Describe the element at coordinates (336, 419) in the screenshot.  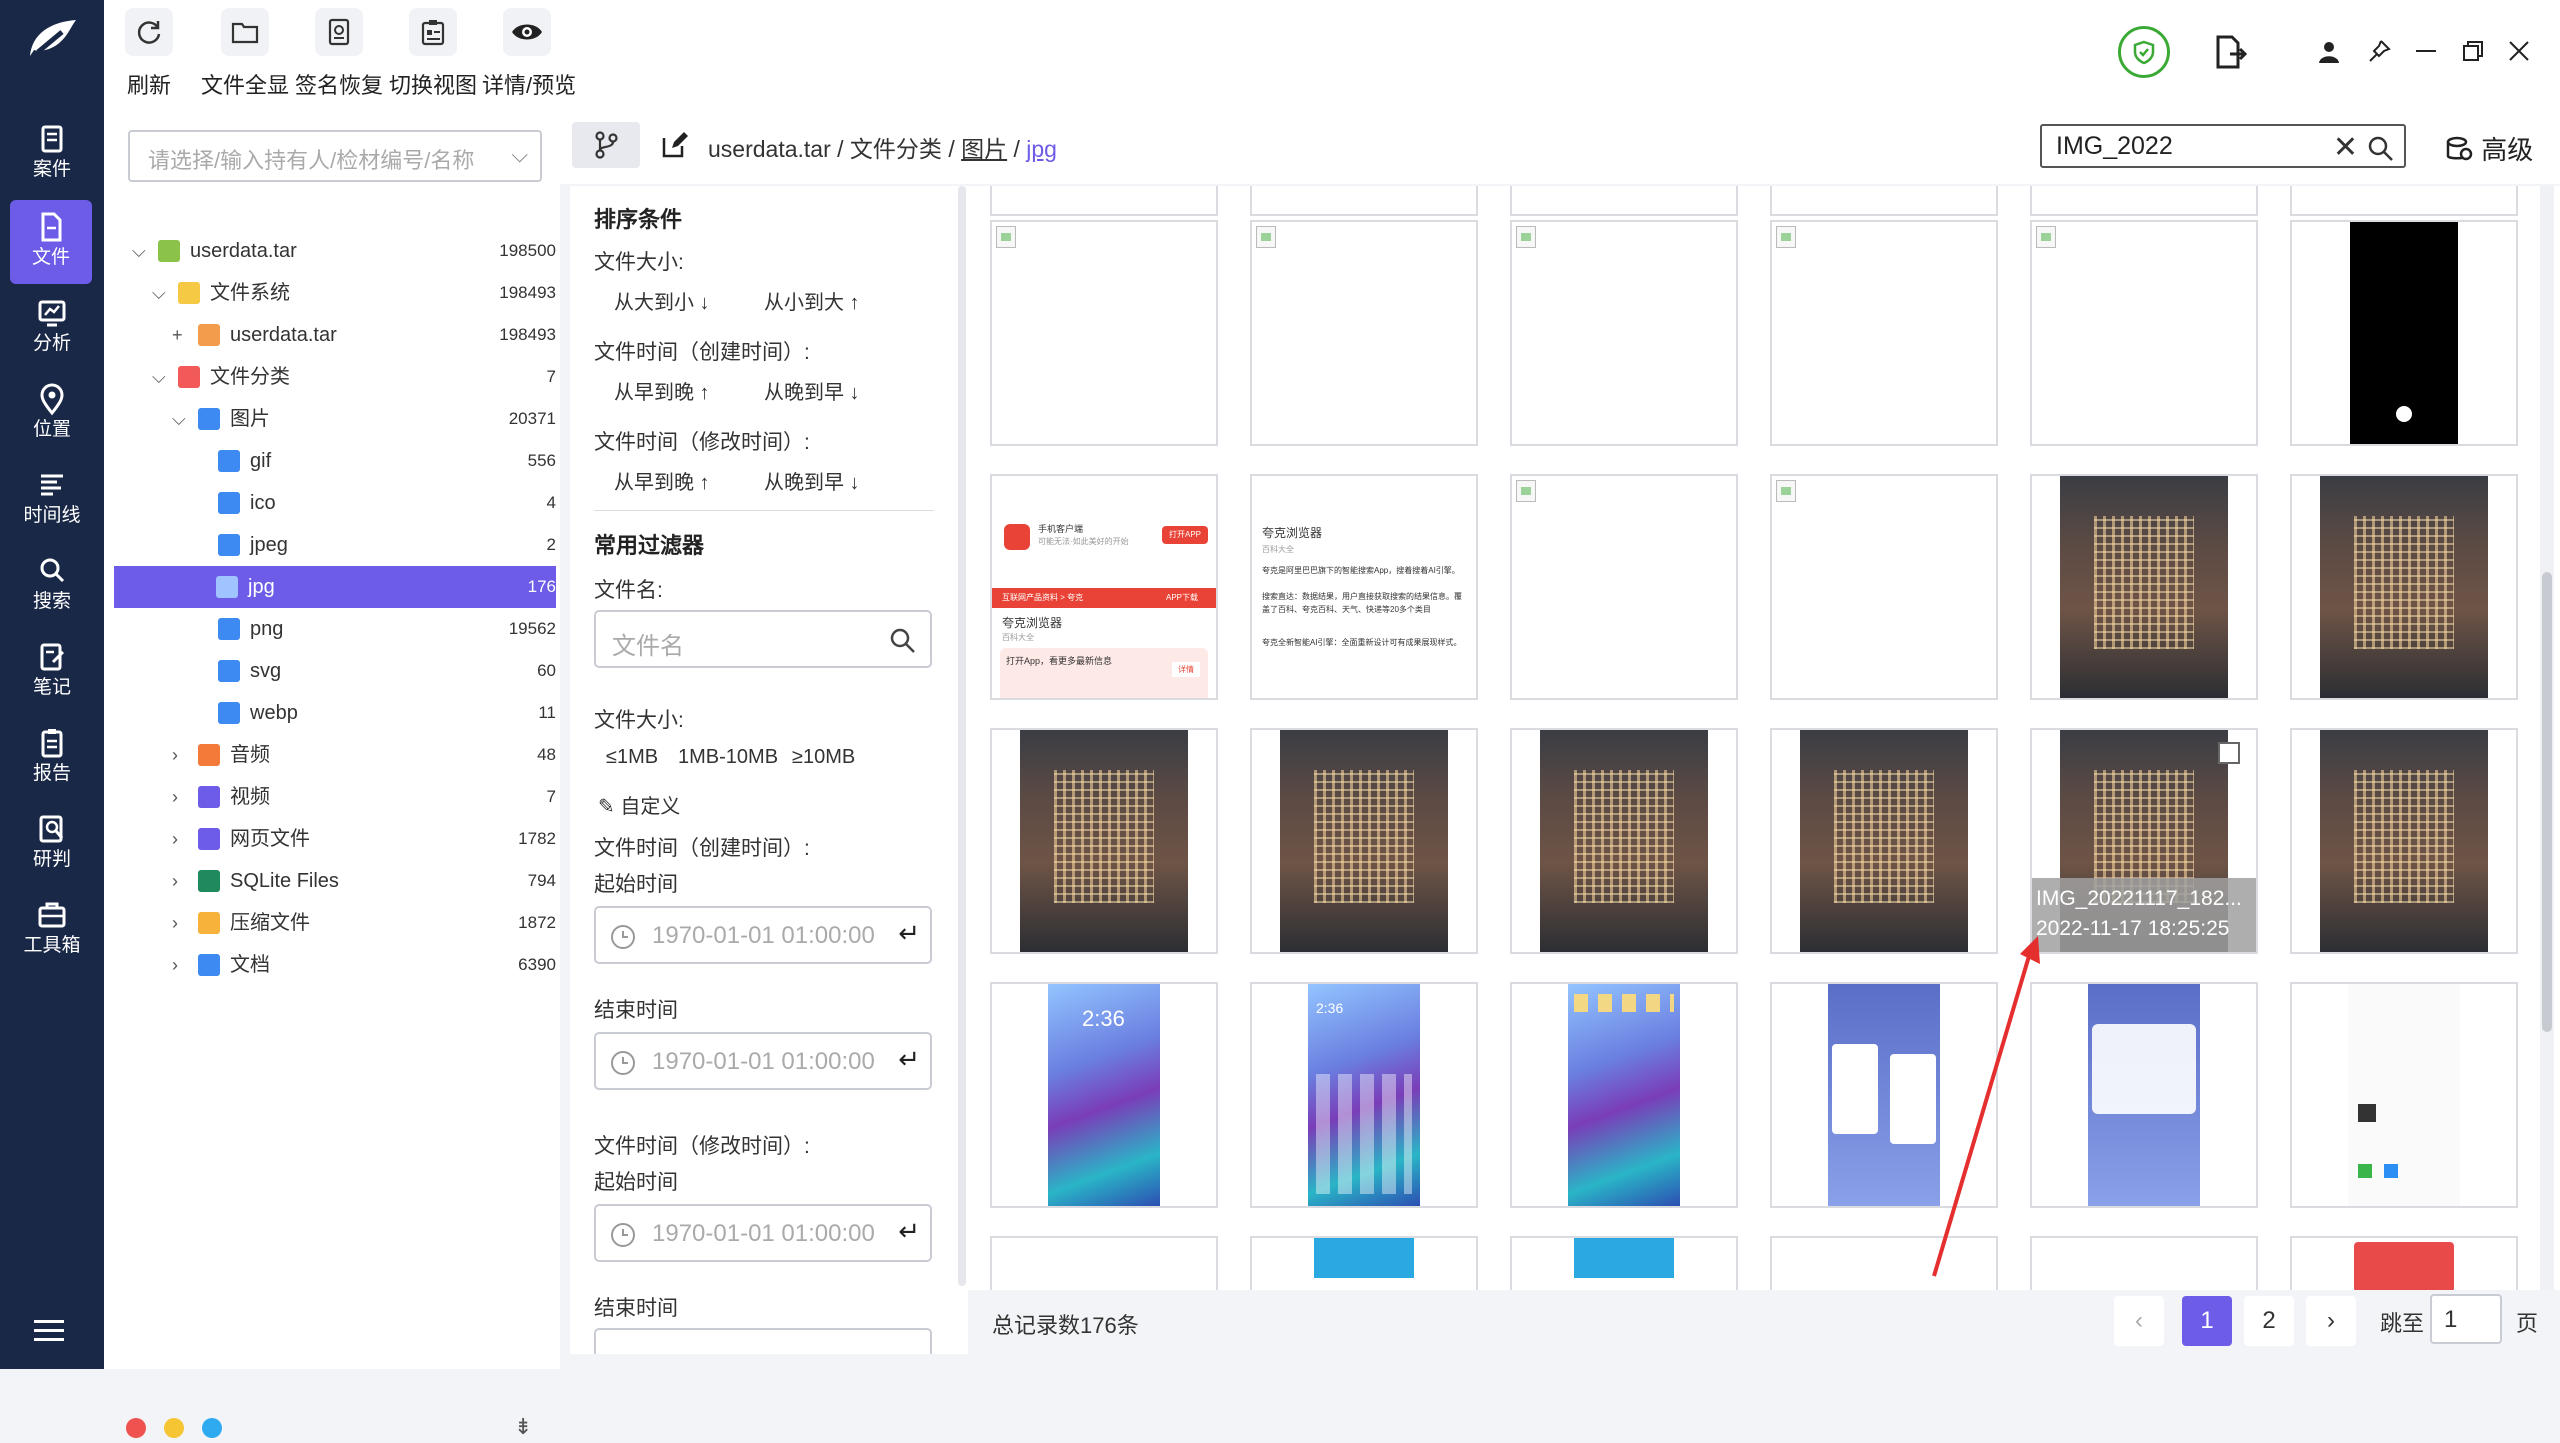
I see `tree-node: ⌵ 图片 20371` at that location.